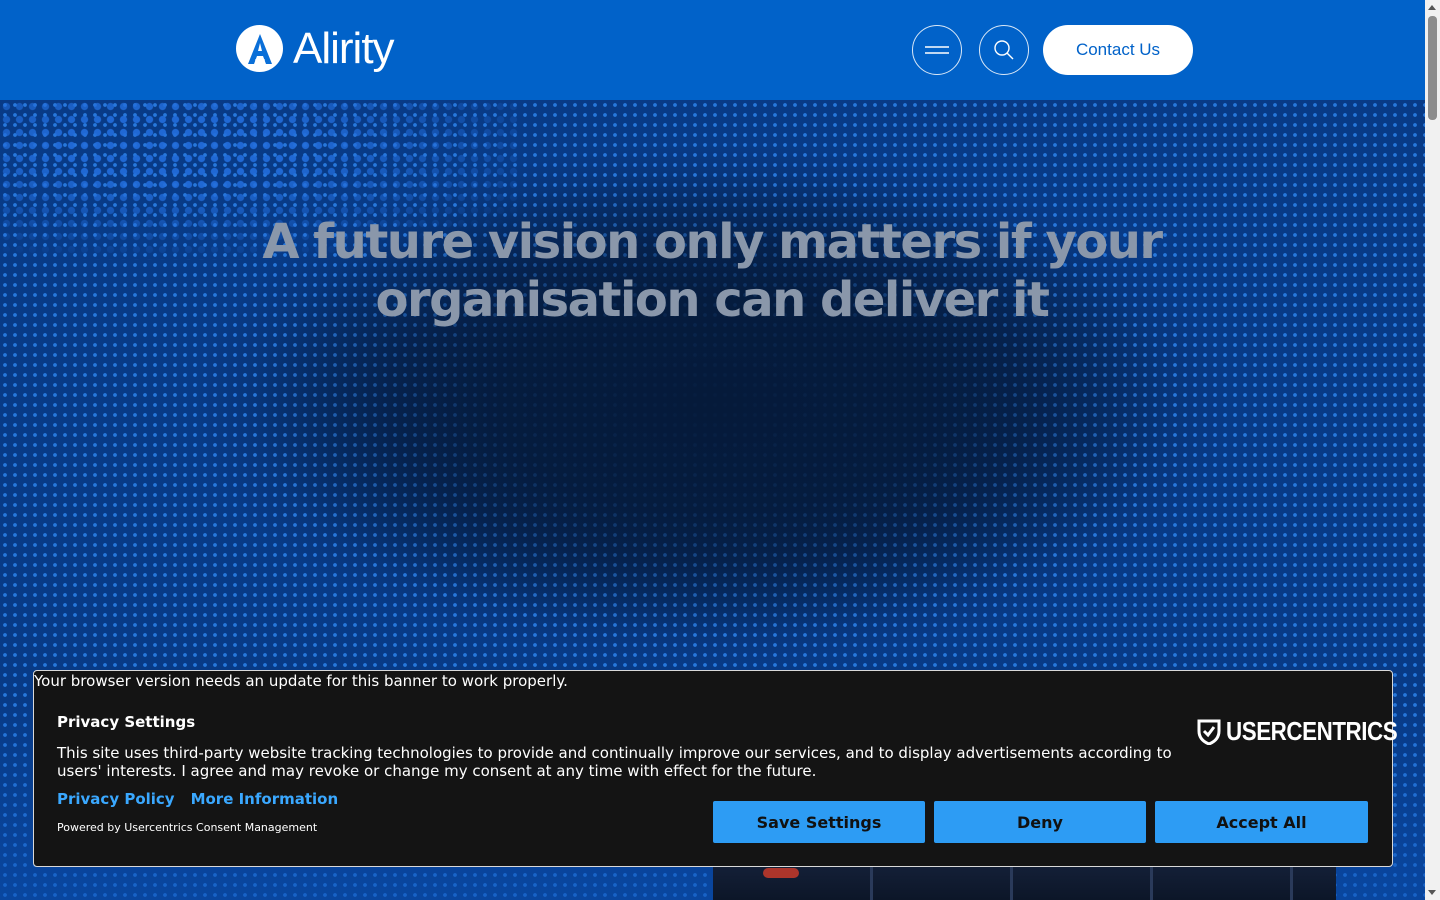 Image resolution: width=1440 pixels, height=900 pixels. What do you see at coordinates (1432, 7) in the screenshot?
I see `scroll-up-arrow-icon` at bounding box center [1432, 7].